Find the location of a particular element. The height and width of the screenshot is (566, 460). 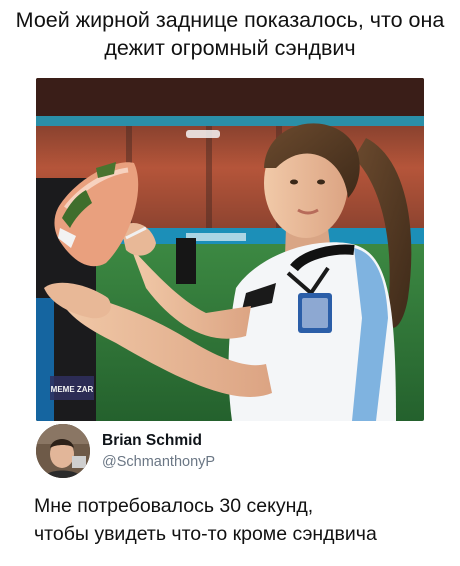

tweet-header: Brian Schmid @SchmanthonyP is located at coordinates (230, 452).